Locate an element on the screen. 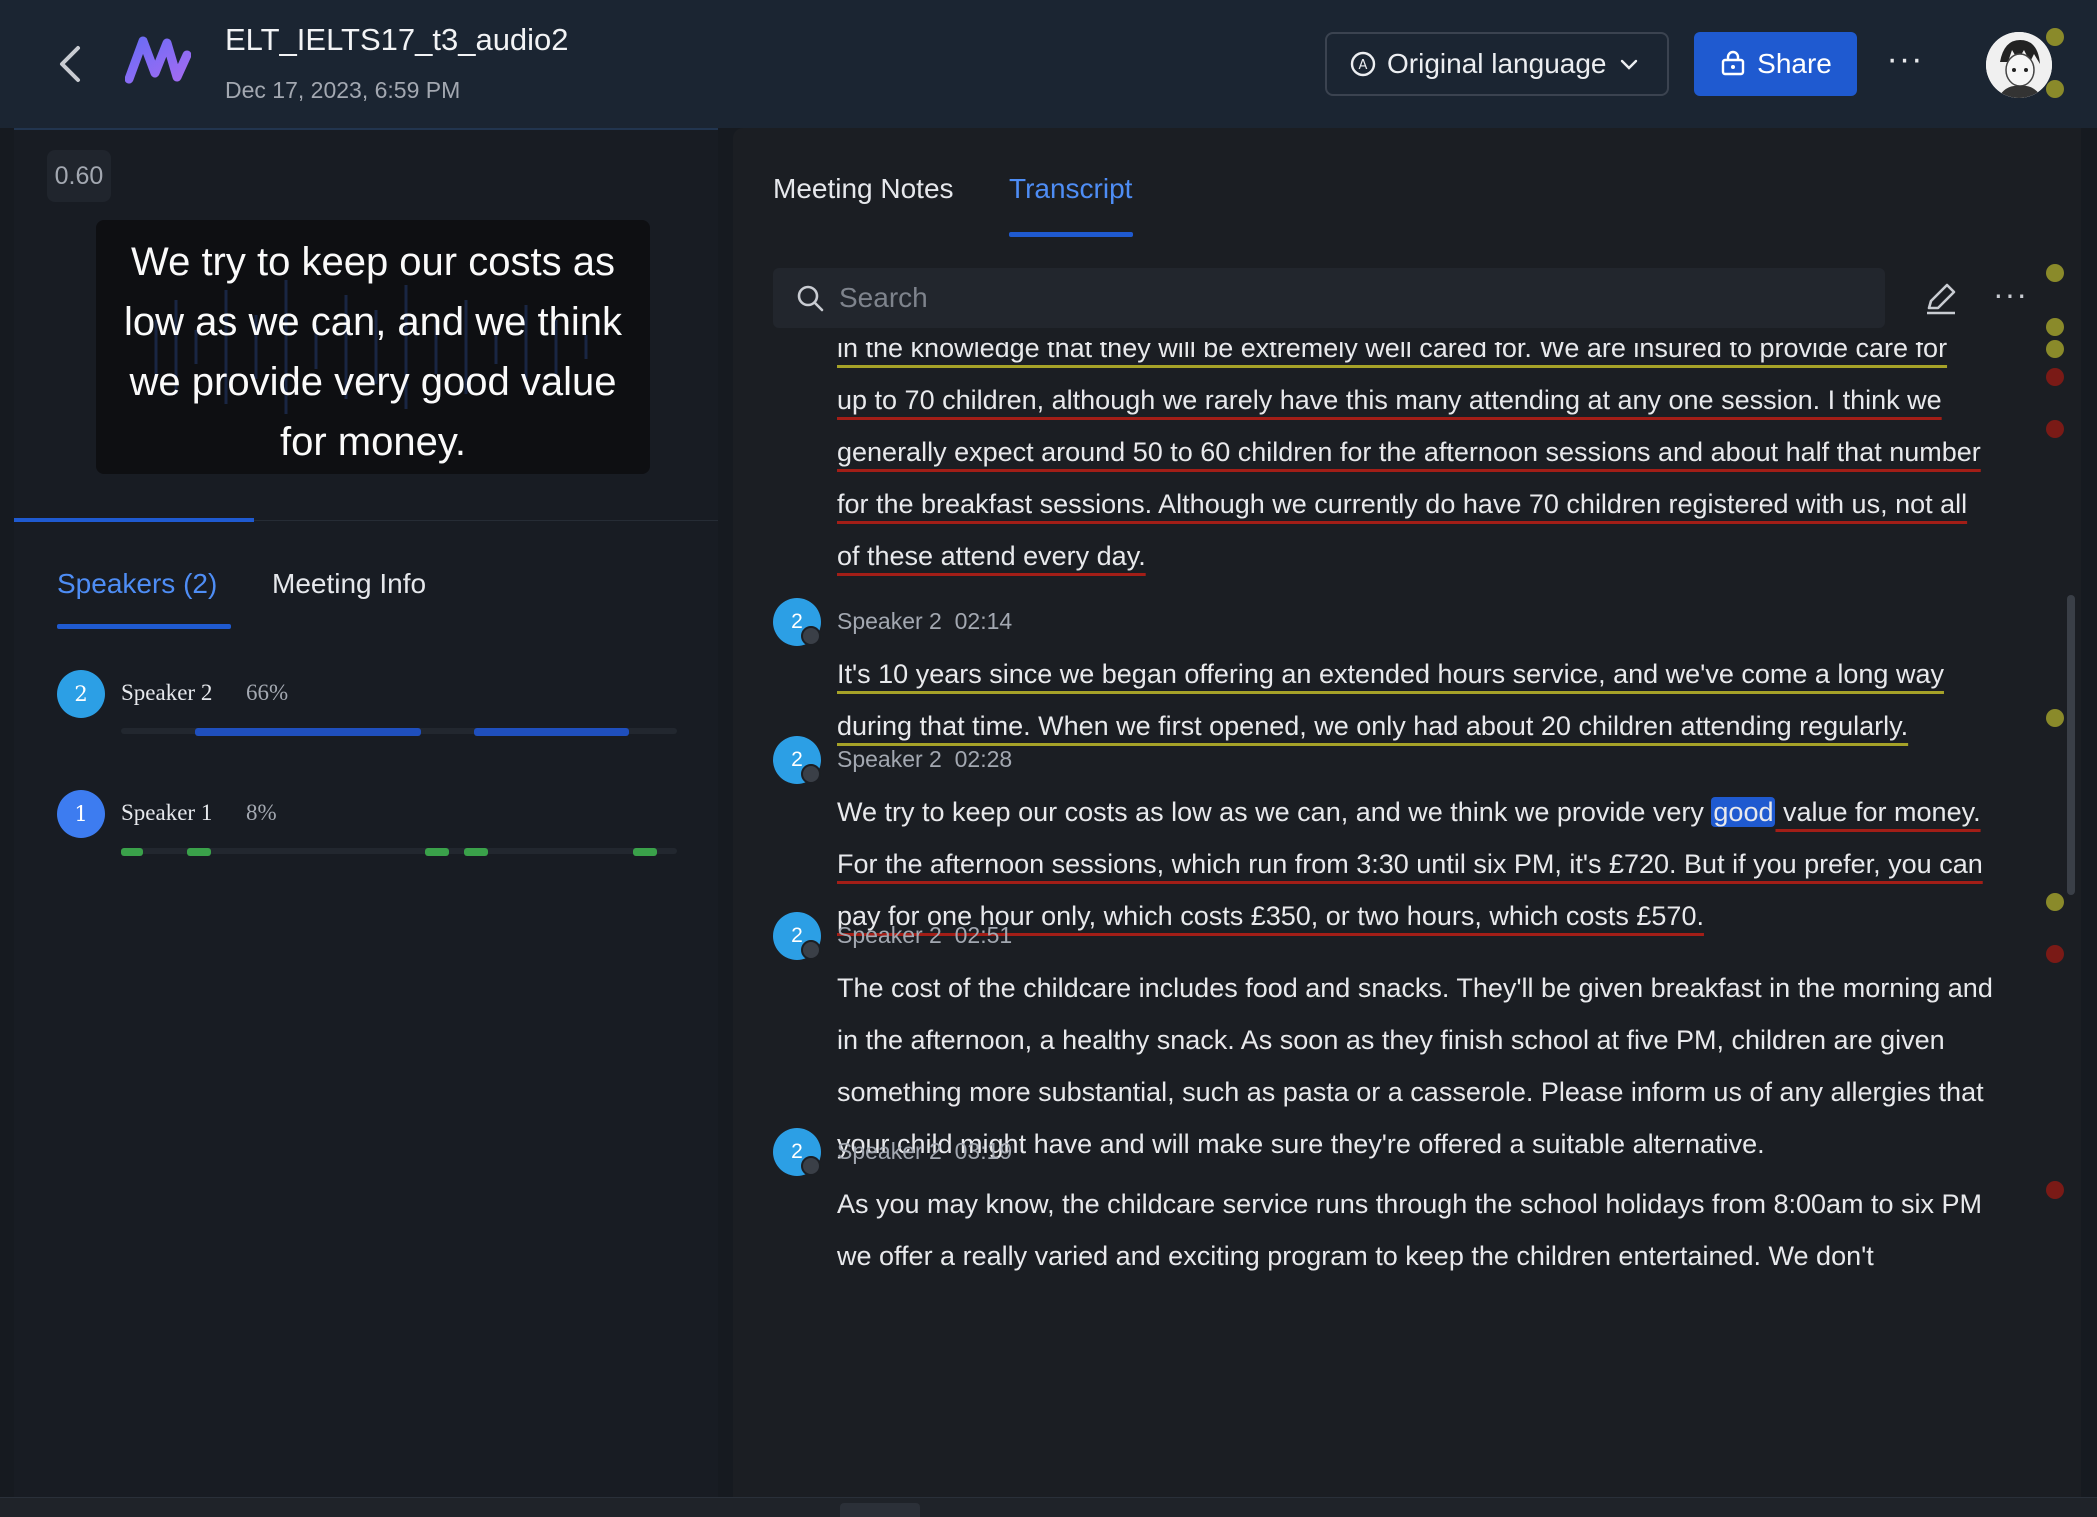 The width and height of the screenshot is (2097, 1517). timestamp: 02:51 is located at coordinates (984, 935).